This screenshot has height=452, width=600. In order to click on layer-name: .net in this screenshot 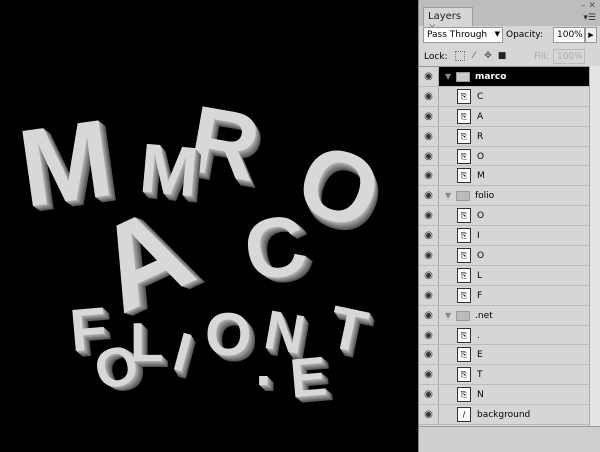, I will do `click(484, 315)`.